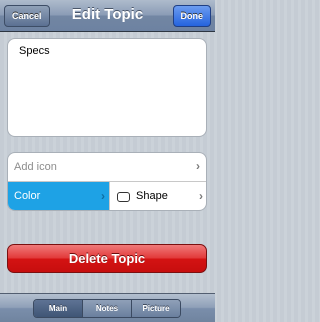  What do you see at coordinates (123, 197) in the screenshot?
I see `rounded-rectangle-shape-icon` at bounding box center [123, 197].